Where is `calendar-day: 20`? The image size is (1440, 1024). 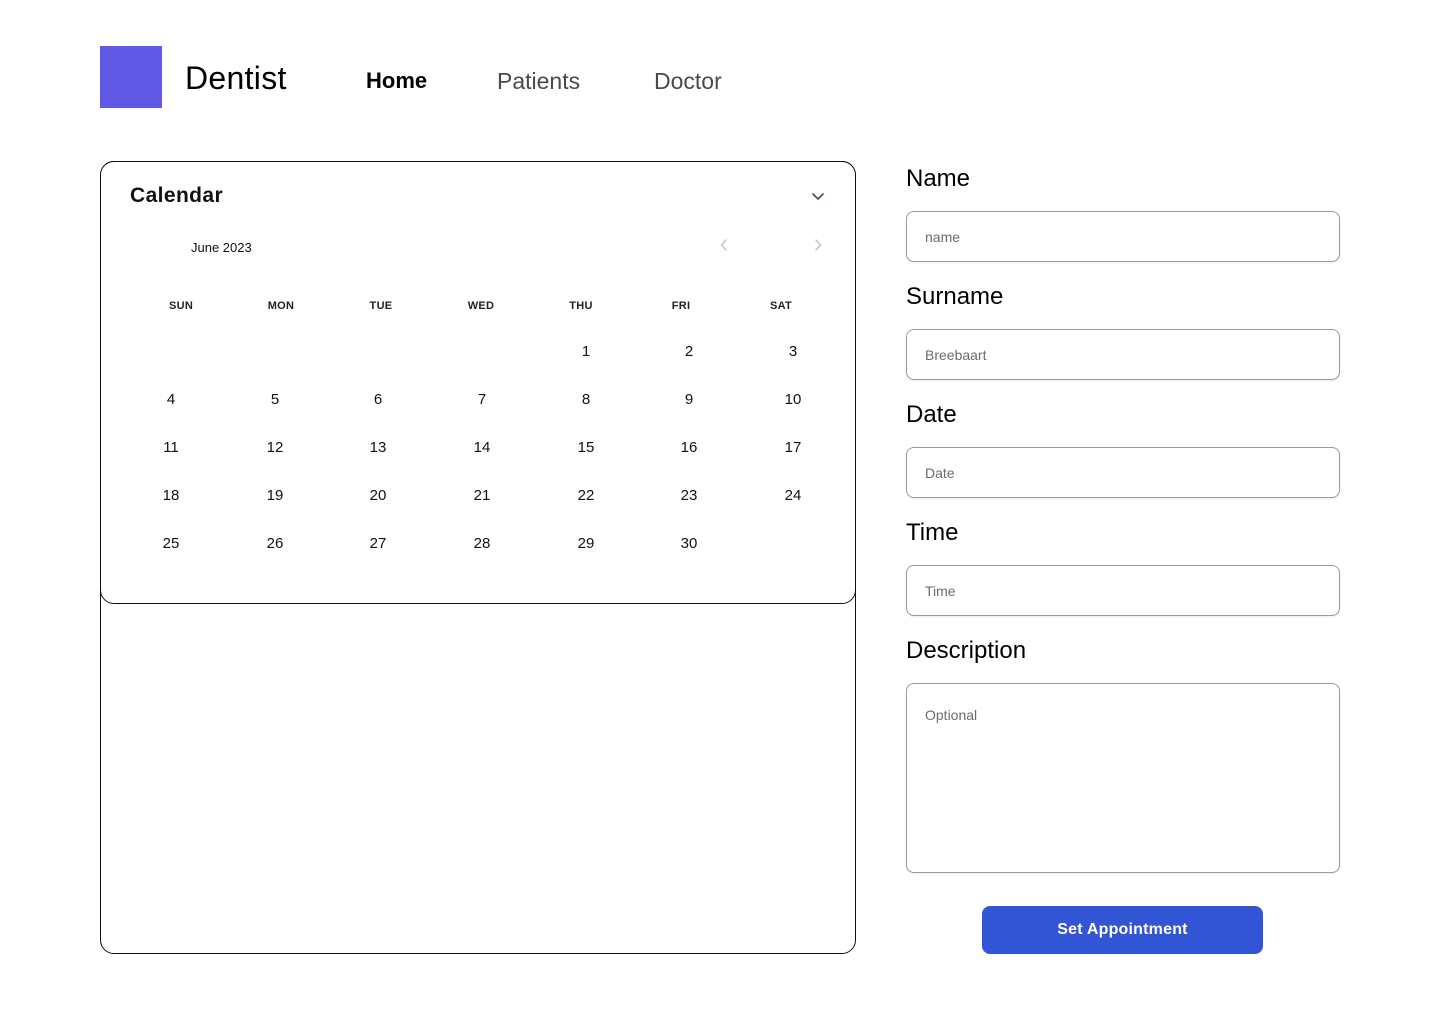 calendar-day: 20 is located at coordinates (378, 496).